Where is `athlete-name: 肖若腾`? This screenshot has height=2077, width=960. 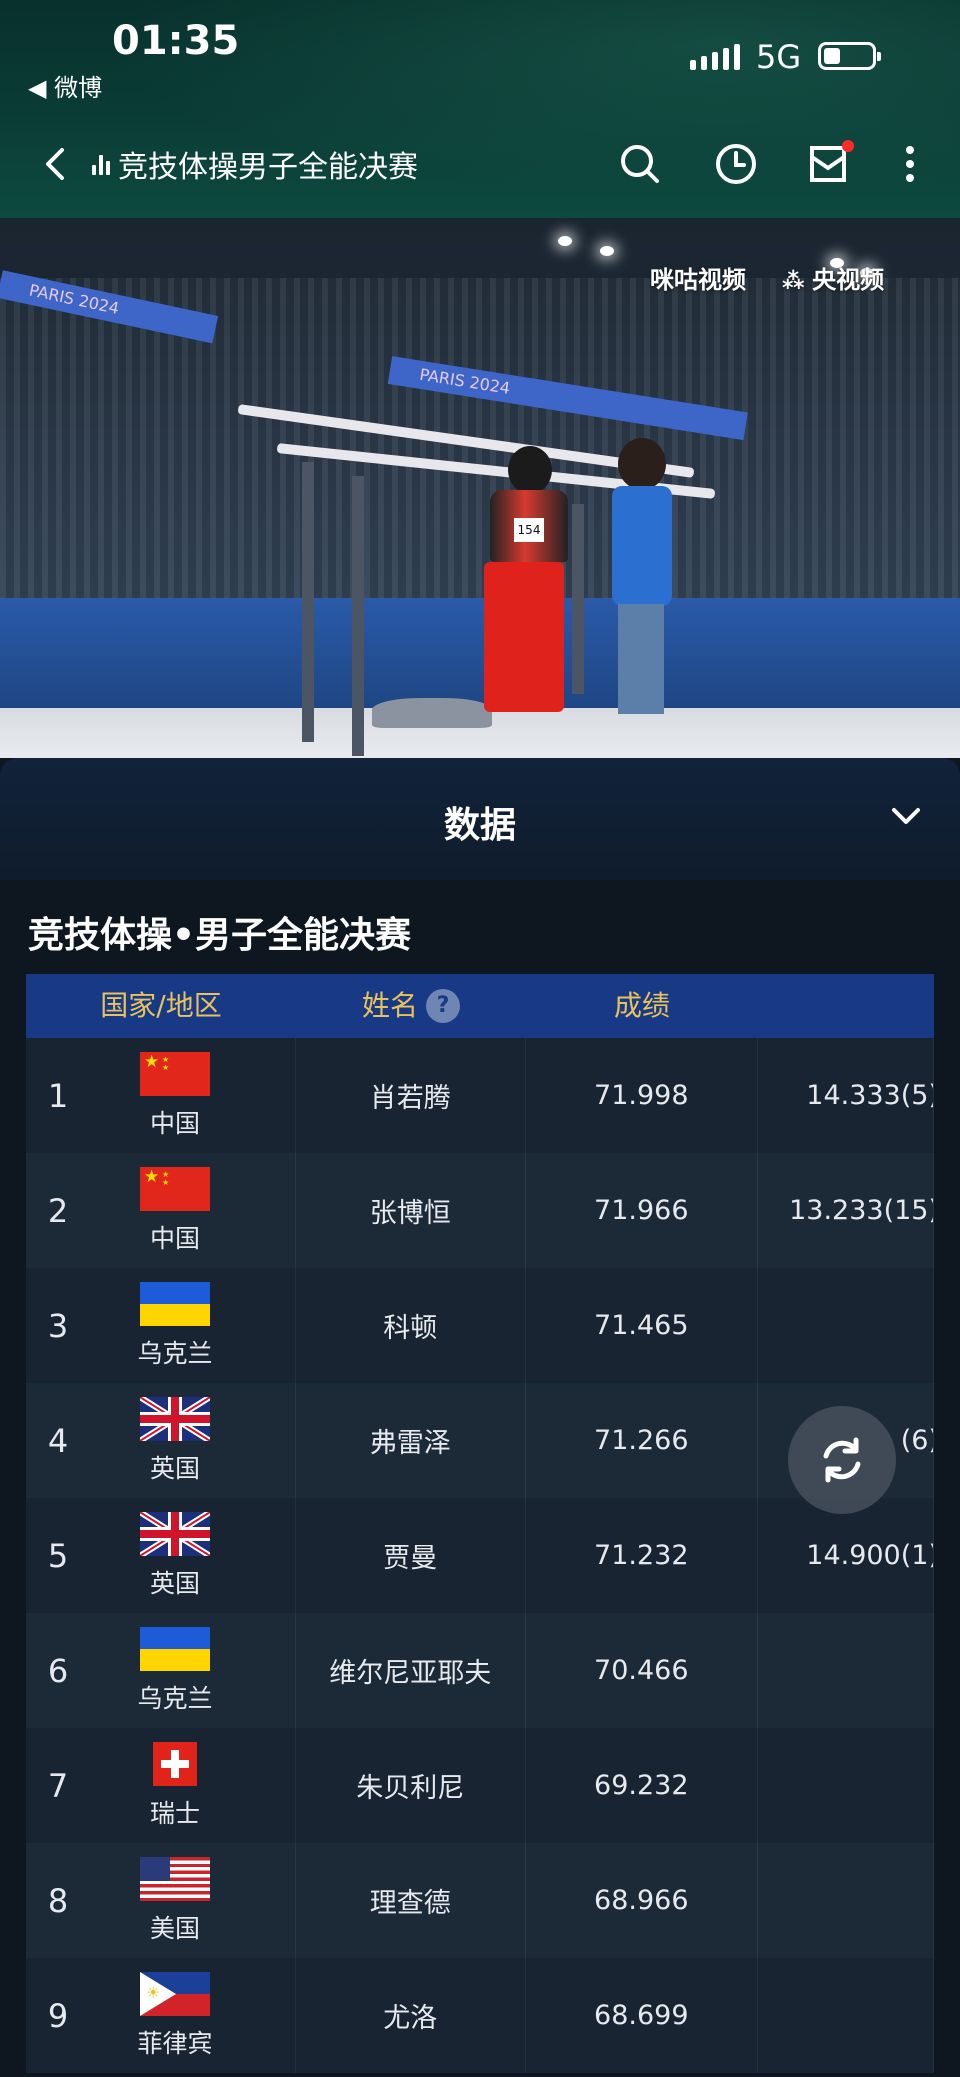 athlete-name: 肖若腾 is located at coordinates (411, 1095).